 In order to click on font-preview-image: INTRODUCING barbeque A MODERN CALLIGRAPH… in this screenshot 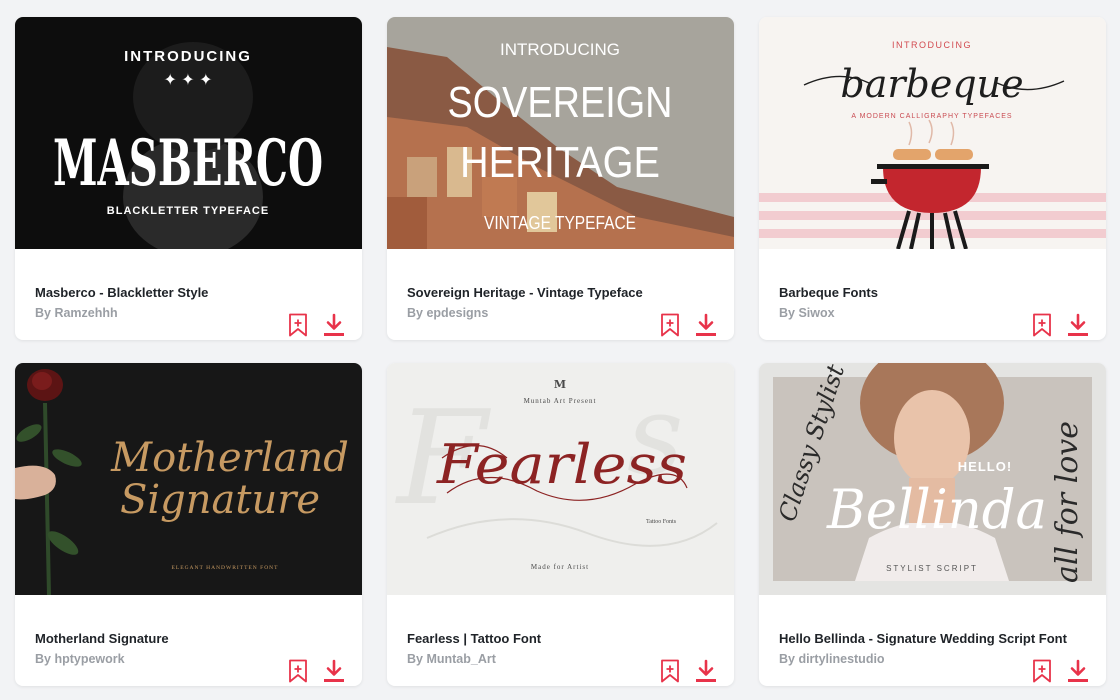, I will do `click(932, 133)`.